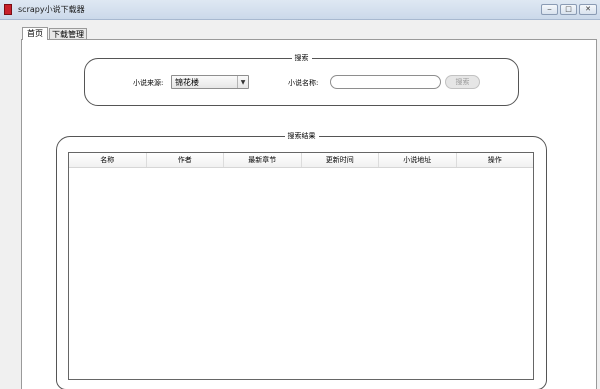  Describe the element at coordinates (108, 160) in the screenshot. I see `column-header-name: 名称` at that location.